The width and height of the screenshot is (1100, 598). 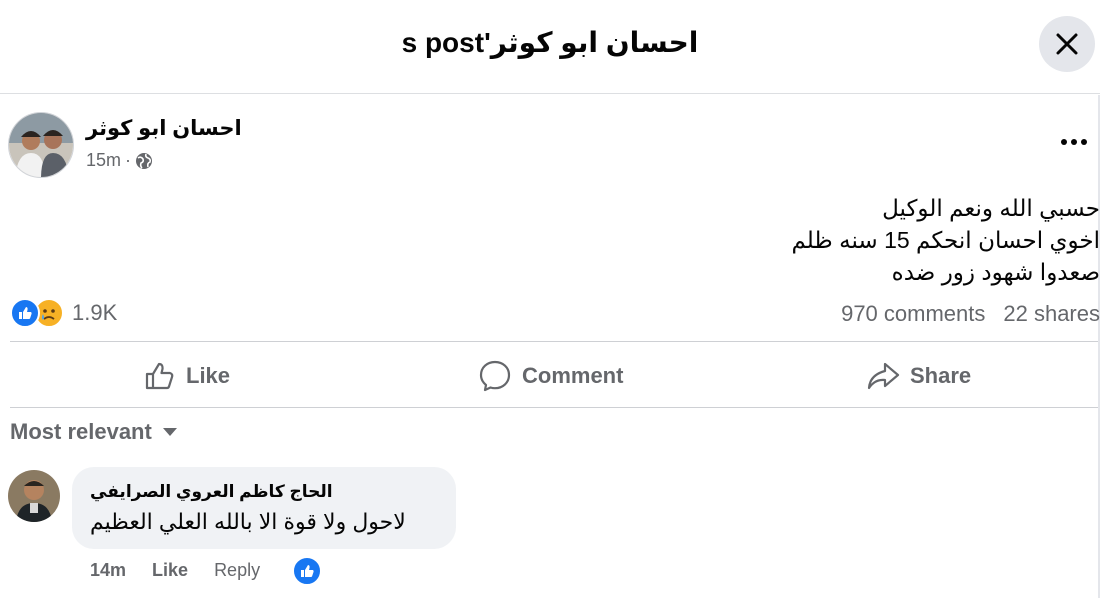 What do you see at coordinates (913, 313) in the screenshot?
I see `comments-count-link: 970 comments` at bounding box center [913, 313].